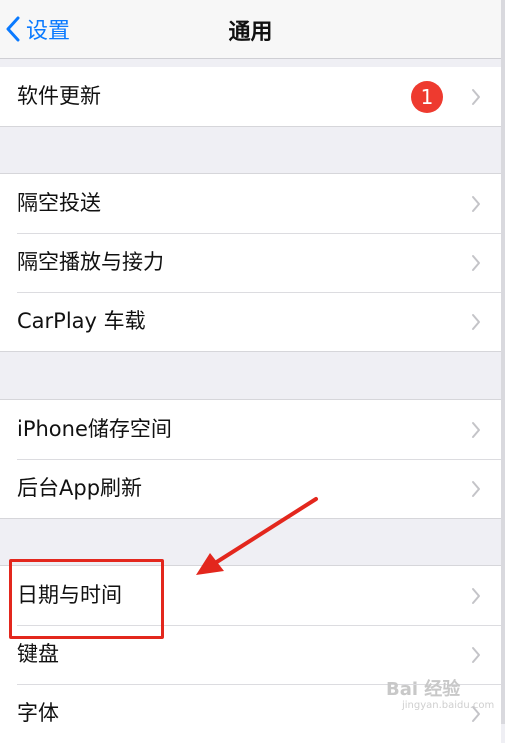  I want to click on page-title: 通用, so click(250, 32).